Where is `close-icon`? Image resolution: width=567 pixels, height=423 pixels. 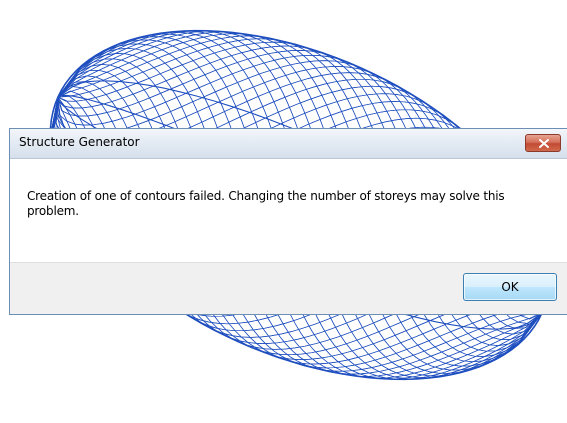
close-icon is located at coordinates (544, 143).